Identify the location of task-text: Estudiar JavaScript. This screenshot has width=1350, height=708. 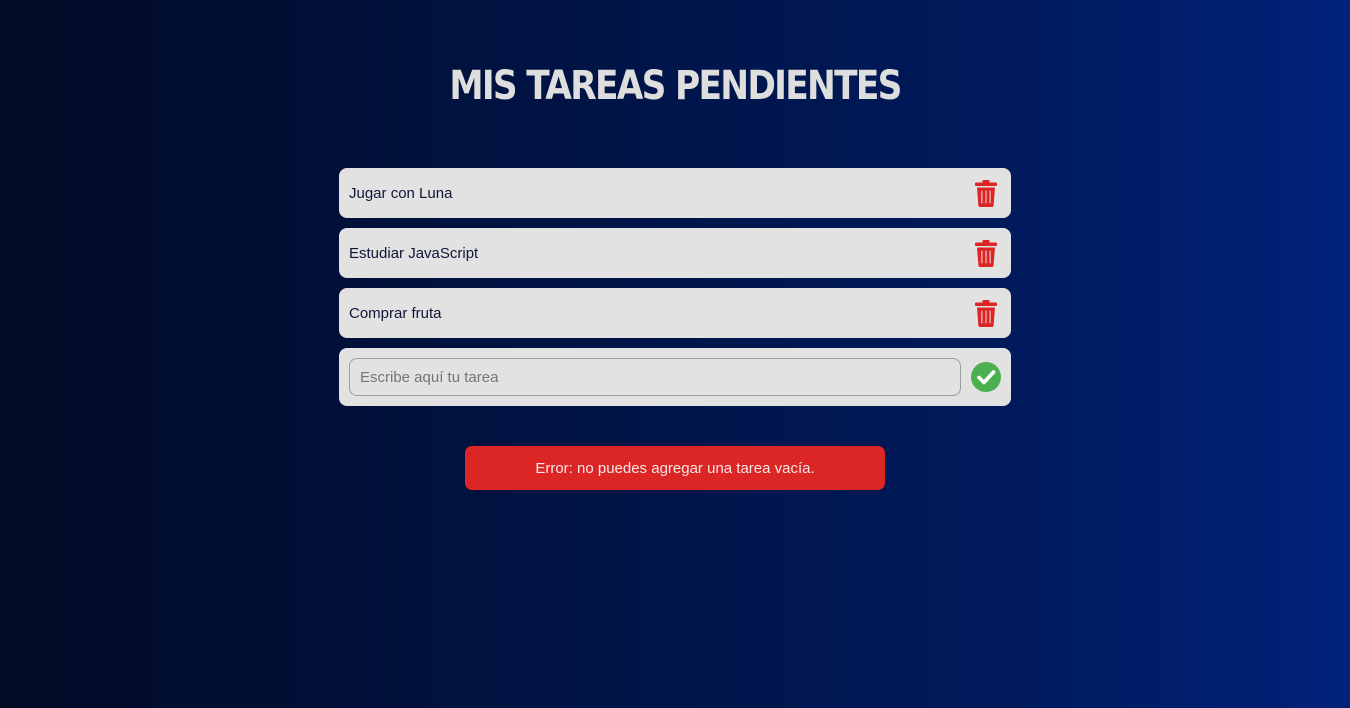
(414, 253).